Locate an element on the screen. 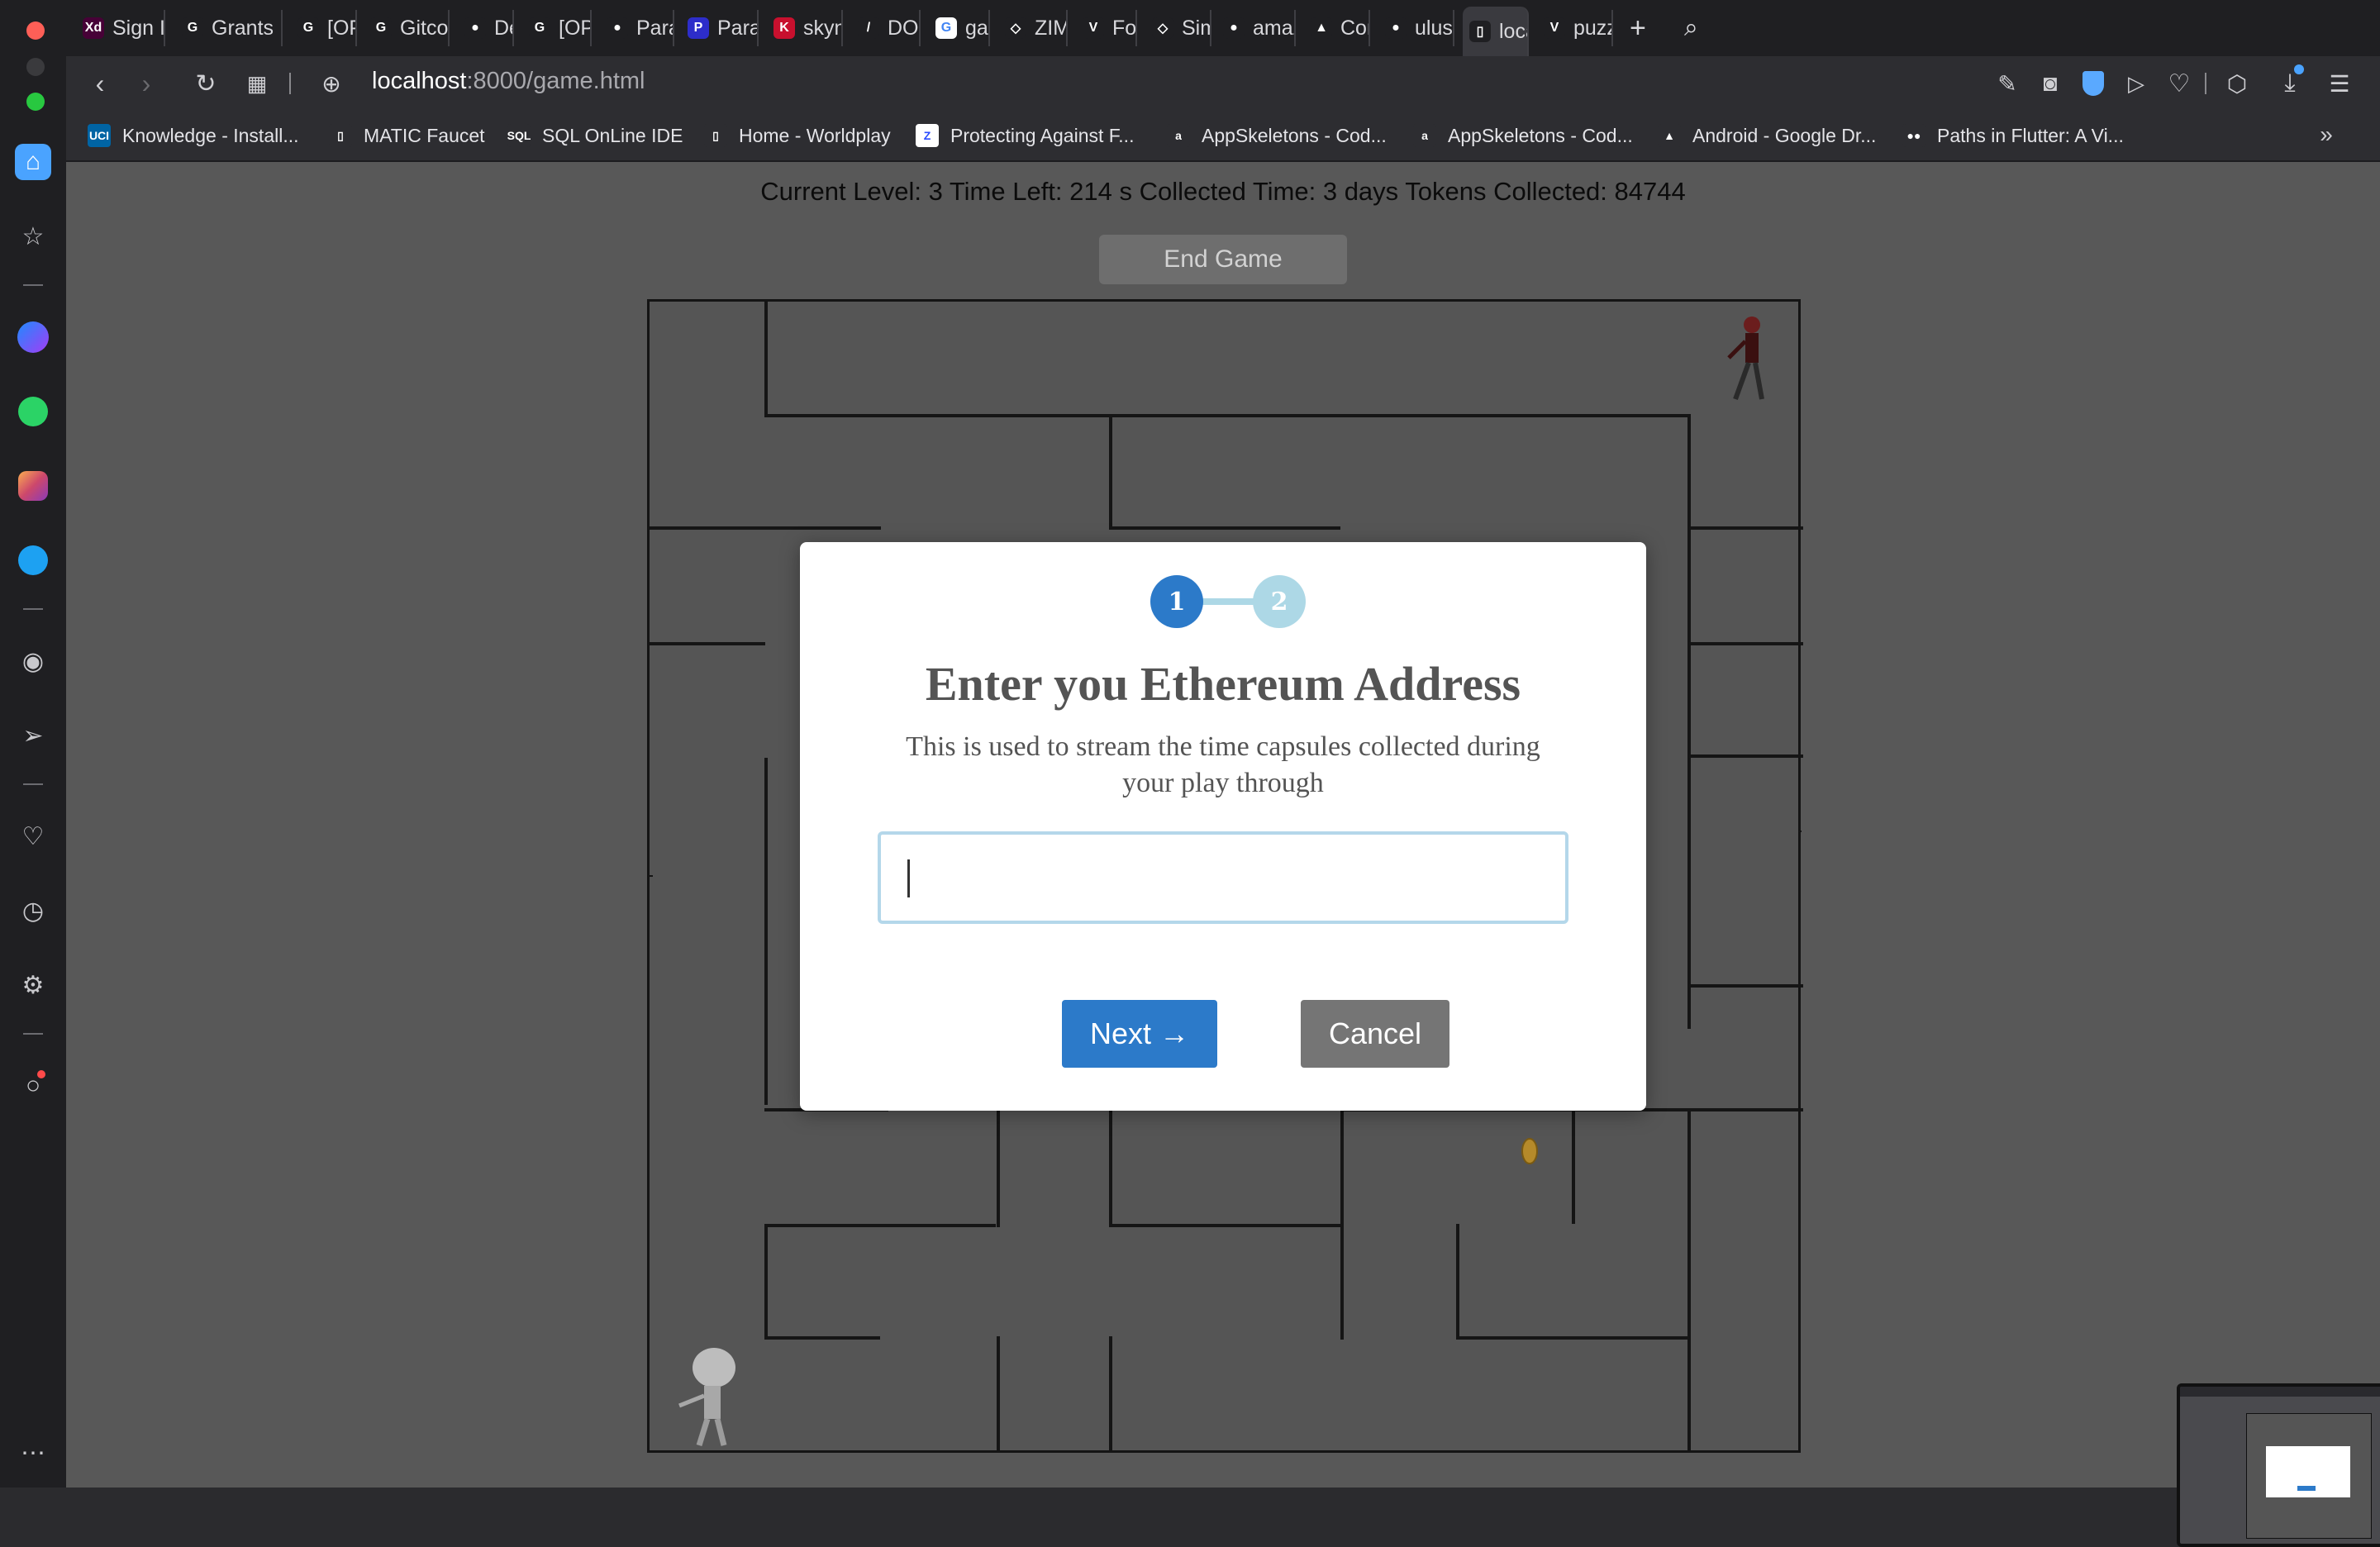 This screenshot has height=1547, width=2380. address-path: :8000/game.html is located at coordinates (555, 81).